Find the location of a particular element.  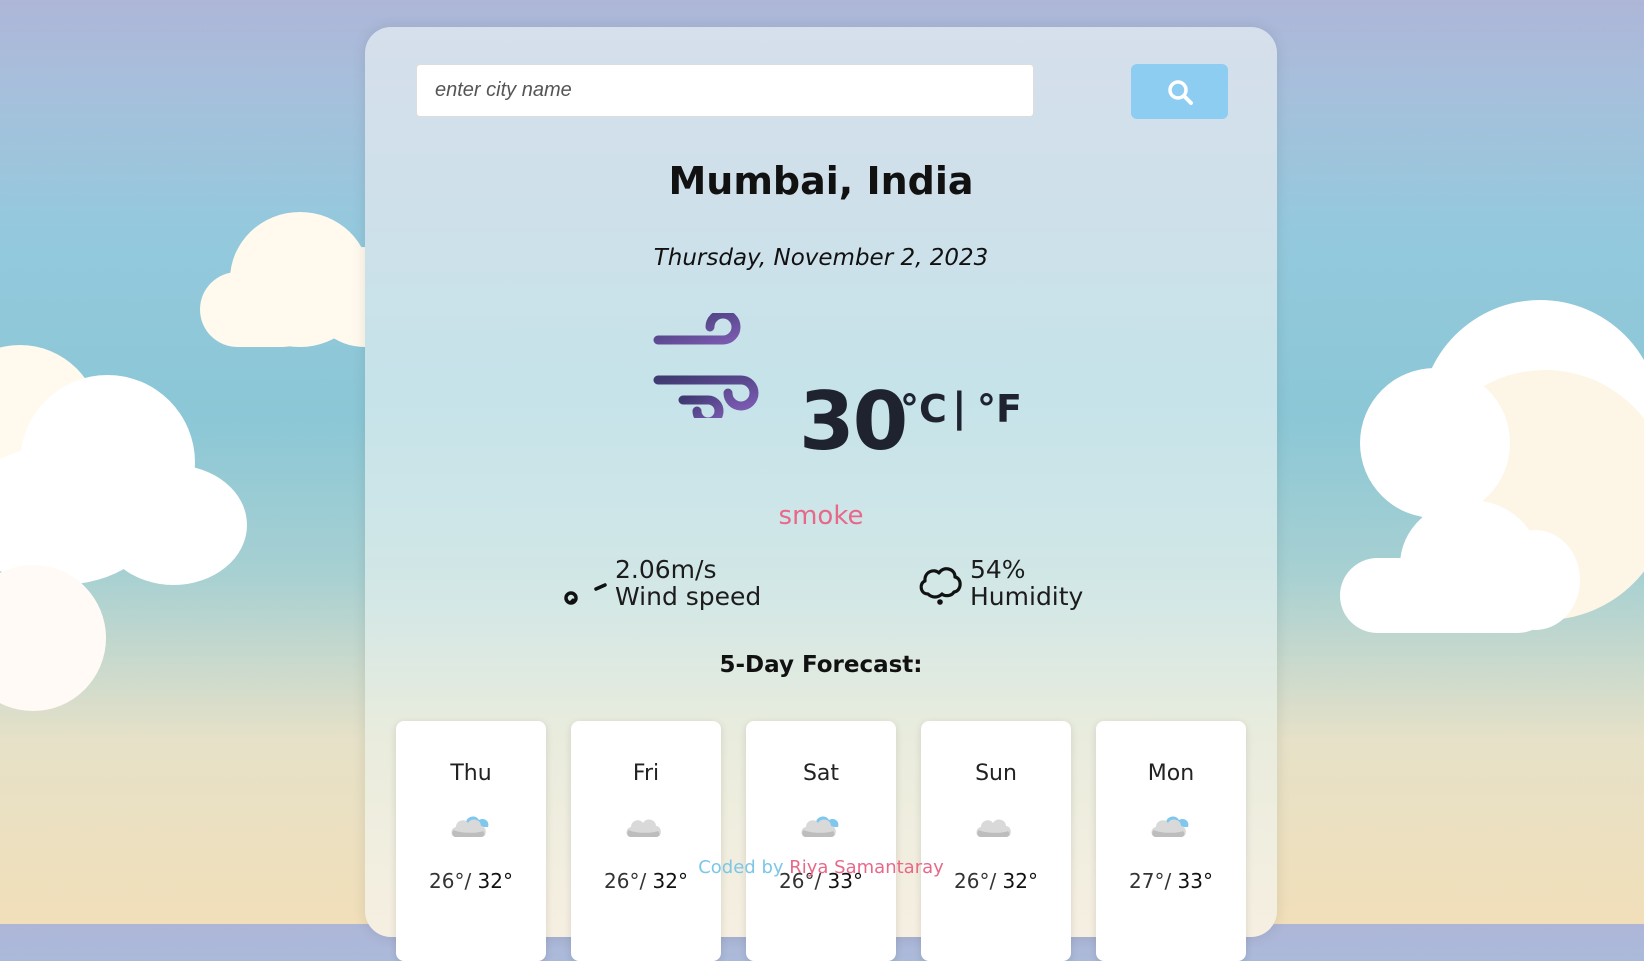

forecast-day-card: Mon 27°/ 33° is located at coordinates (1171, 841).